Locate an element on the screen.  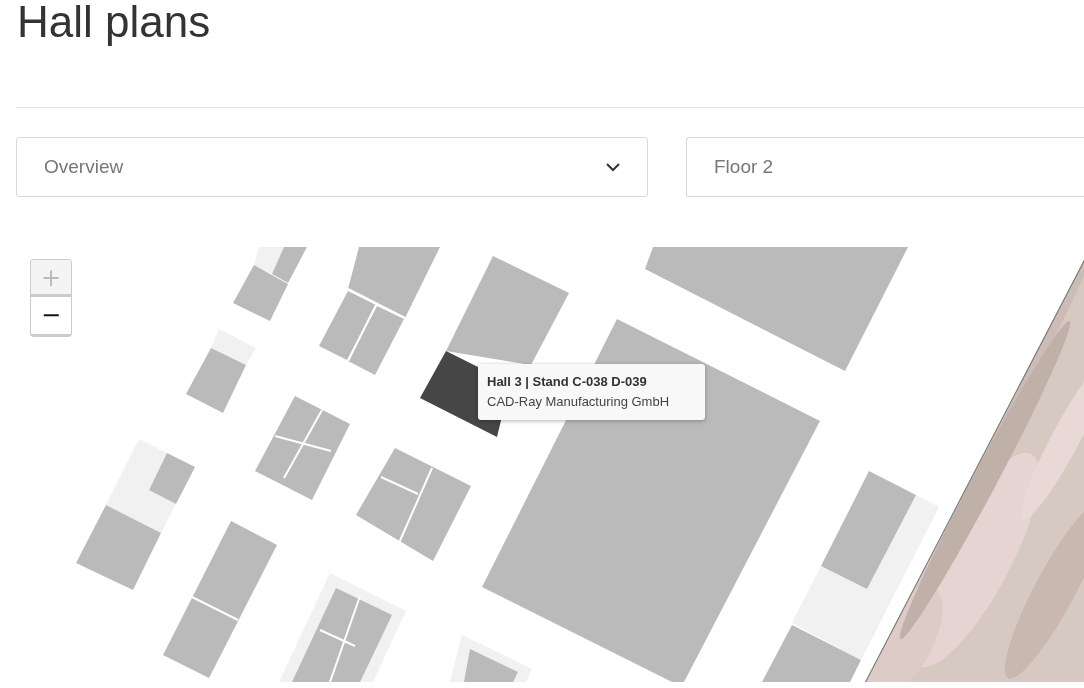
chevron-down-icon is located at coordinates (613, 167).